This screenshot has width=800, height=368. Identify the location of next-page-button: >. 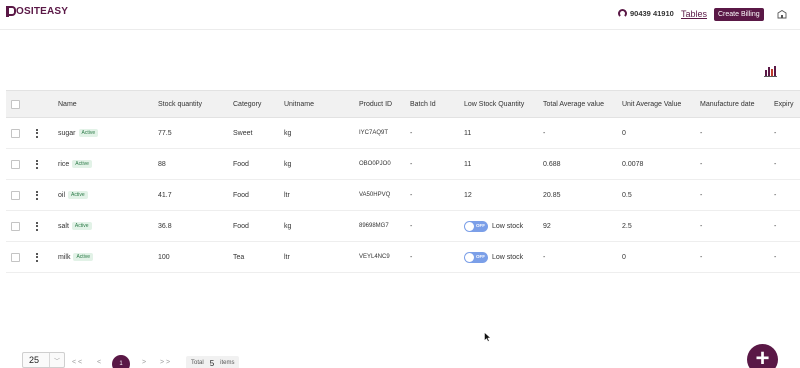
(144, 362).